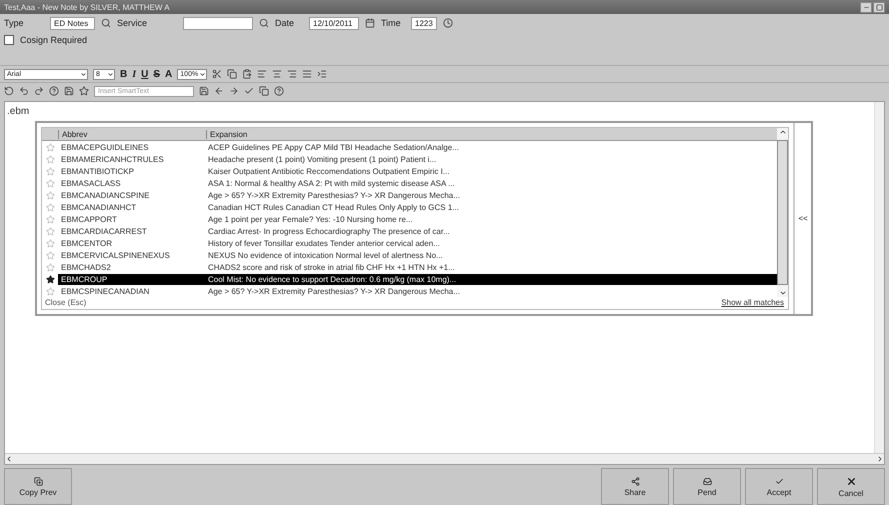 Image resolution: width=889 pixels, height=505 pixels. Describe the element at coordinates (219, 91) in the screenshot. I see `arrow-left-icon` at that location.